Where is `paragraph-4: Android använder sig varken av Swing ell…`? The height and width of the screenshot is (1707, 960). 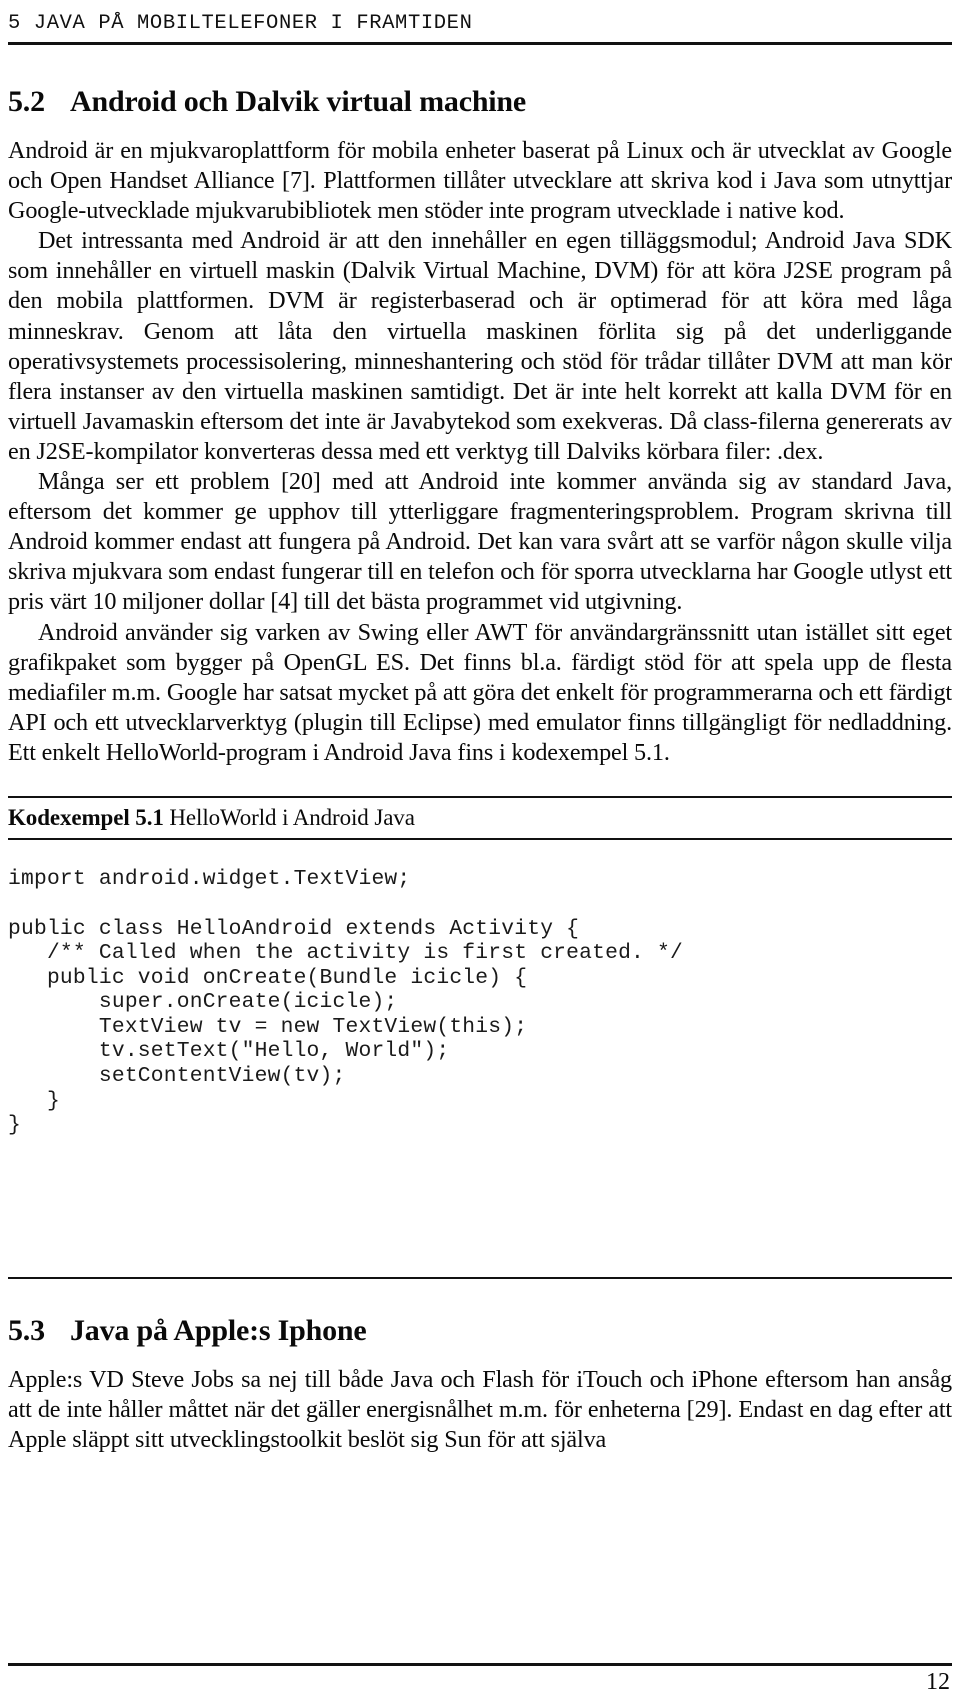 paragraph-4: Android använder sig varken av Swing ell… is located at coordinates (480, 692).